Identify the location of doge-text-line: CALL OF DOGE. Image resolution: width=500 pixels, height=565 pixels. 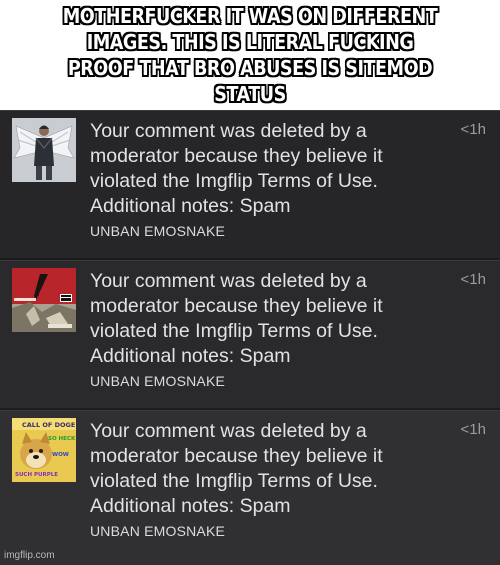
(48, 425).